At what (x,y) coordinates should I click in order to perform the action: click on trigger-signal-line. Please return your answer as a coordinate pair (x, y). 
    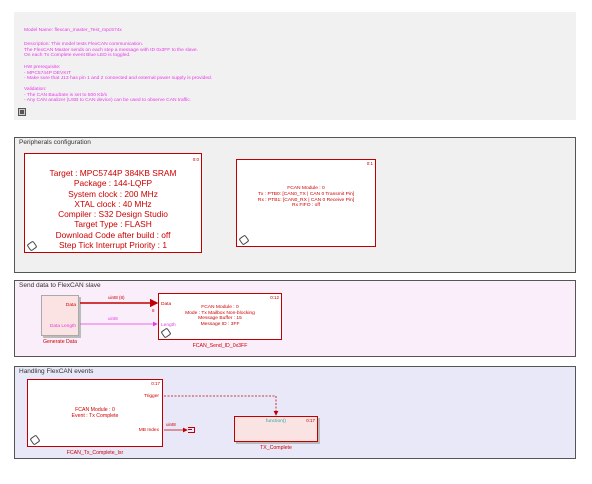
    Looking at the image, I should click on (221, 405).